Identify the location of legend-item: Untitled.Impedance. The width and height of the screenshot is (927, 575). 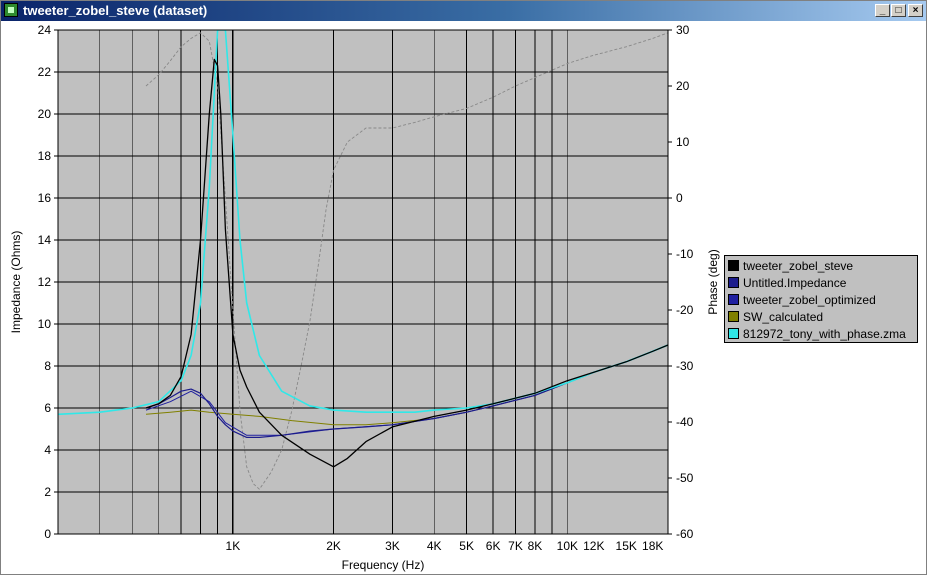
(822, 283).